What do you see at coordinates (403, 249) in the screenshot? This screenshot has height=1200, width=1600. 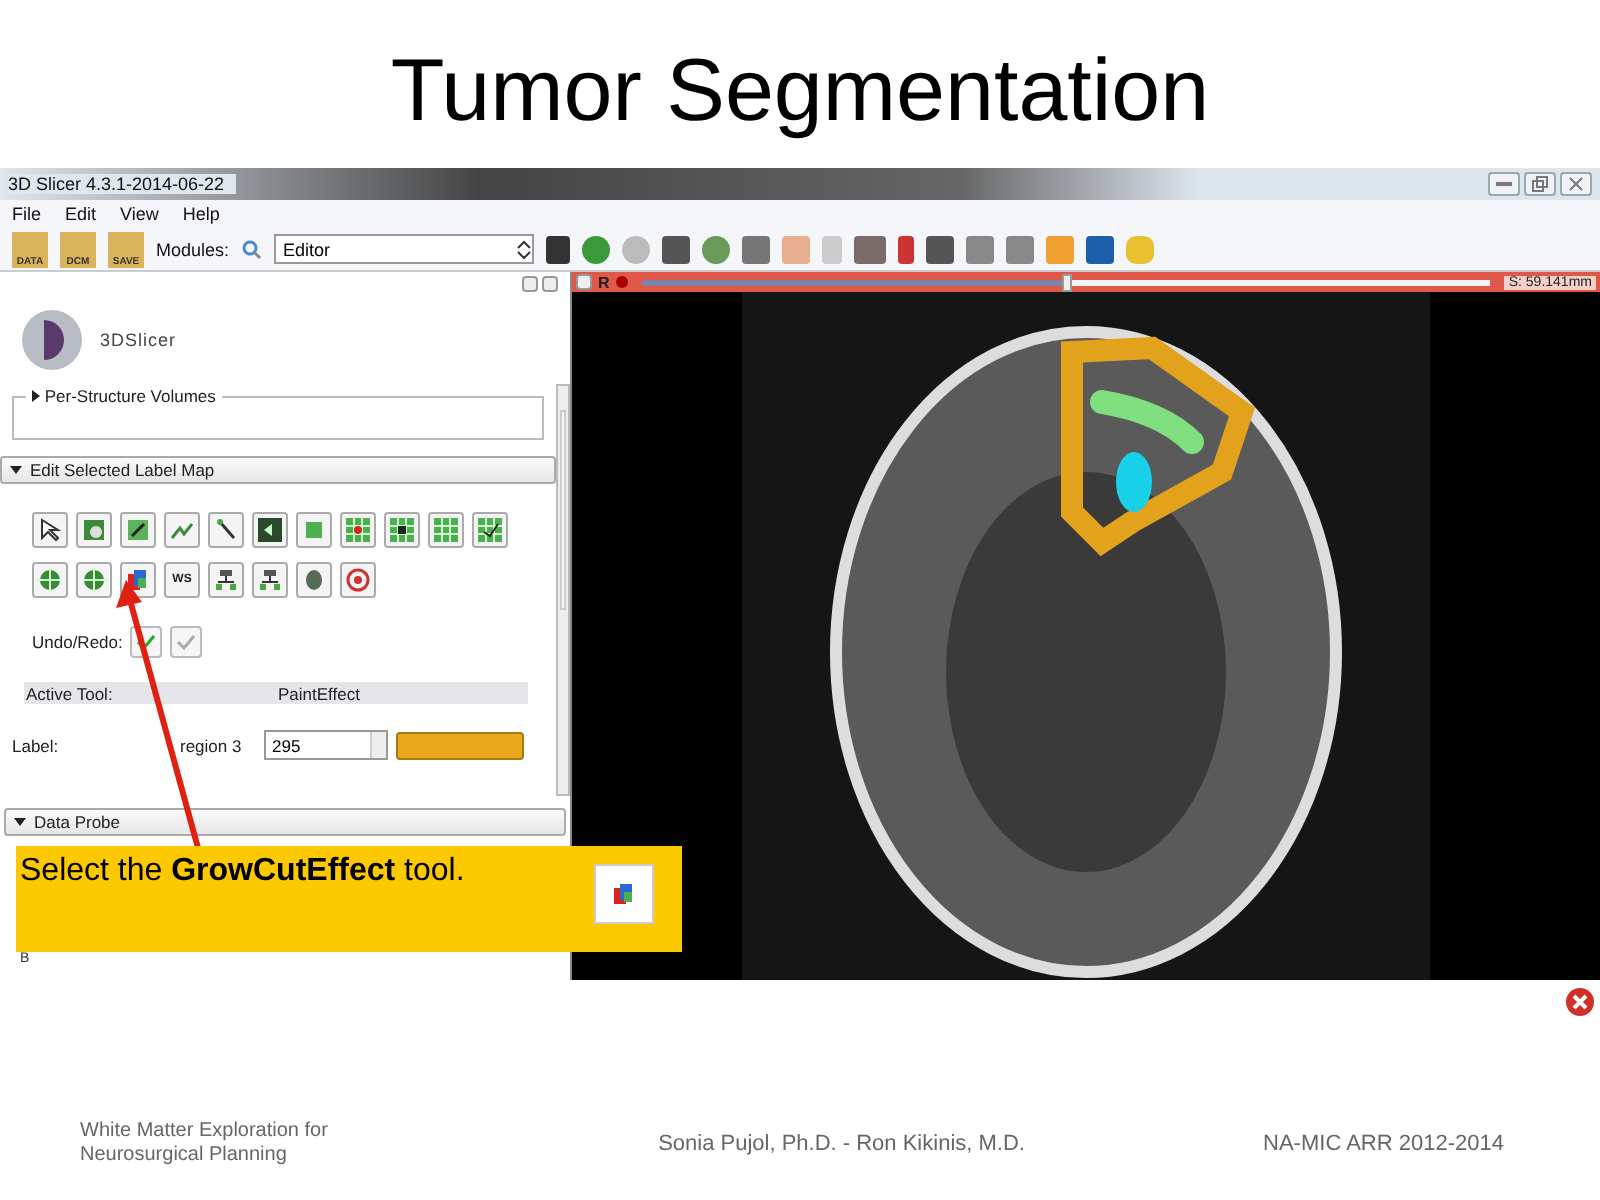 I see `module-select: Editor` at bounding box center [403, 249].